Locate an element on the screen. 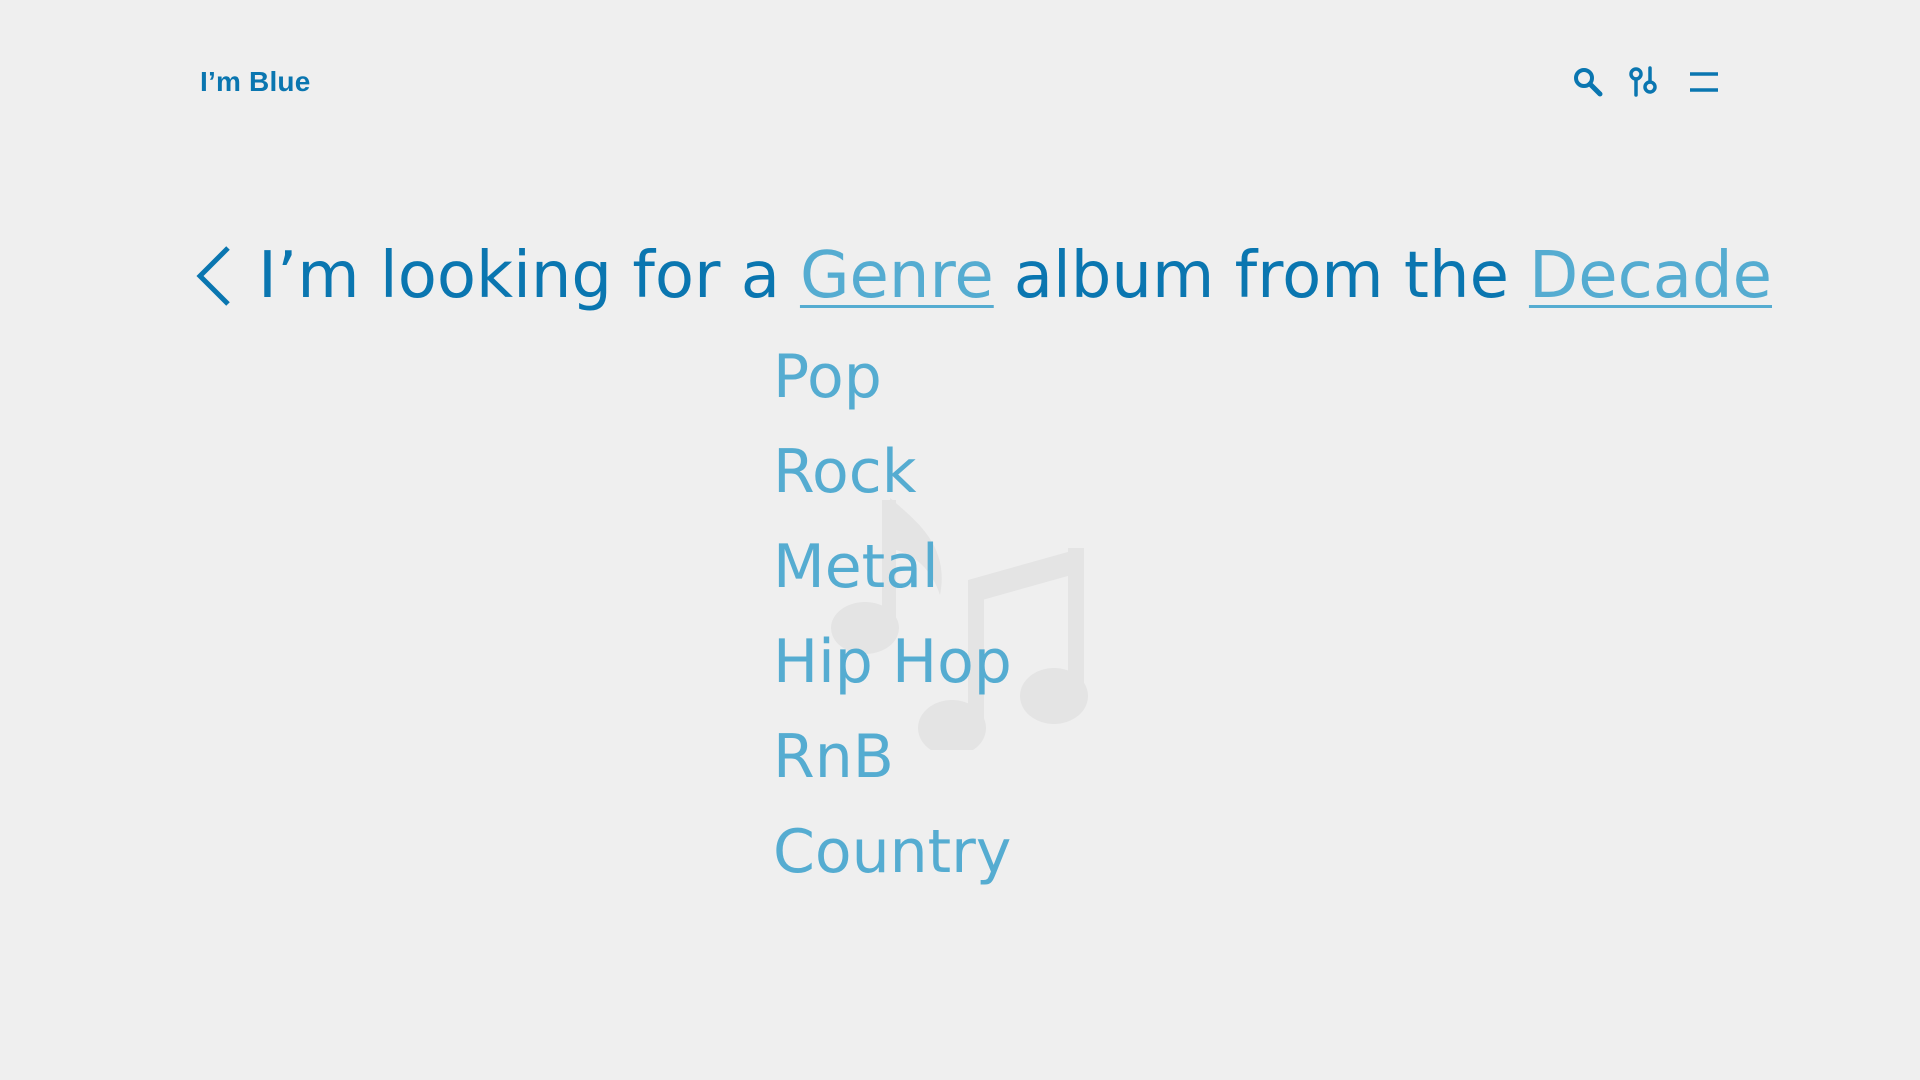 This screenshot has height=1080, width=1920. genre-option-metal: Metal is located at coordinates (892, 567).